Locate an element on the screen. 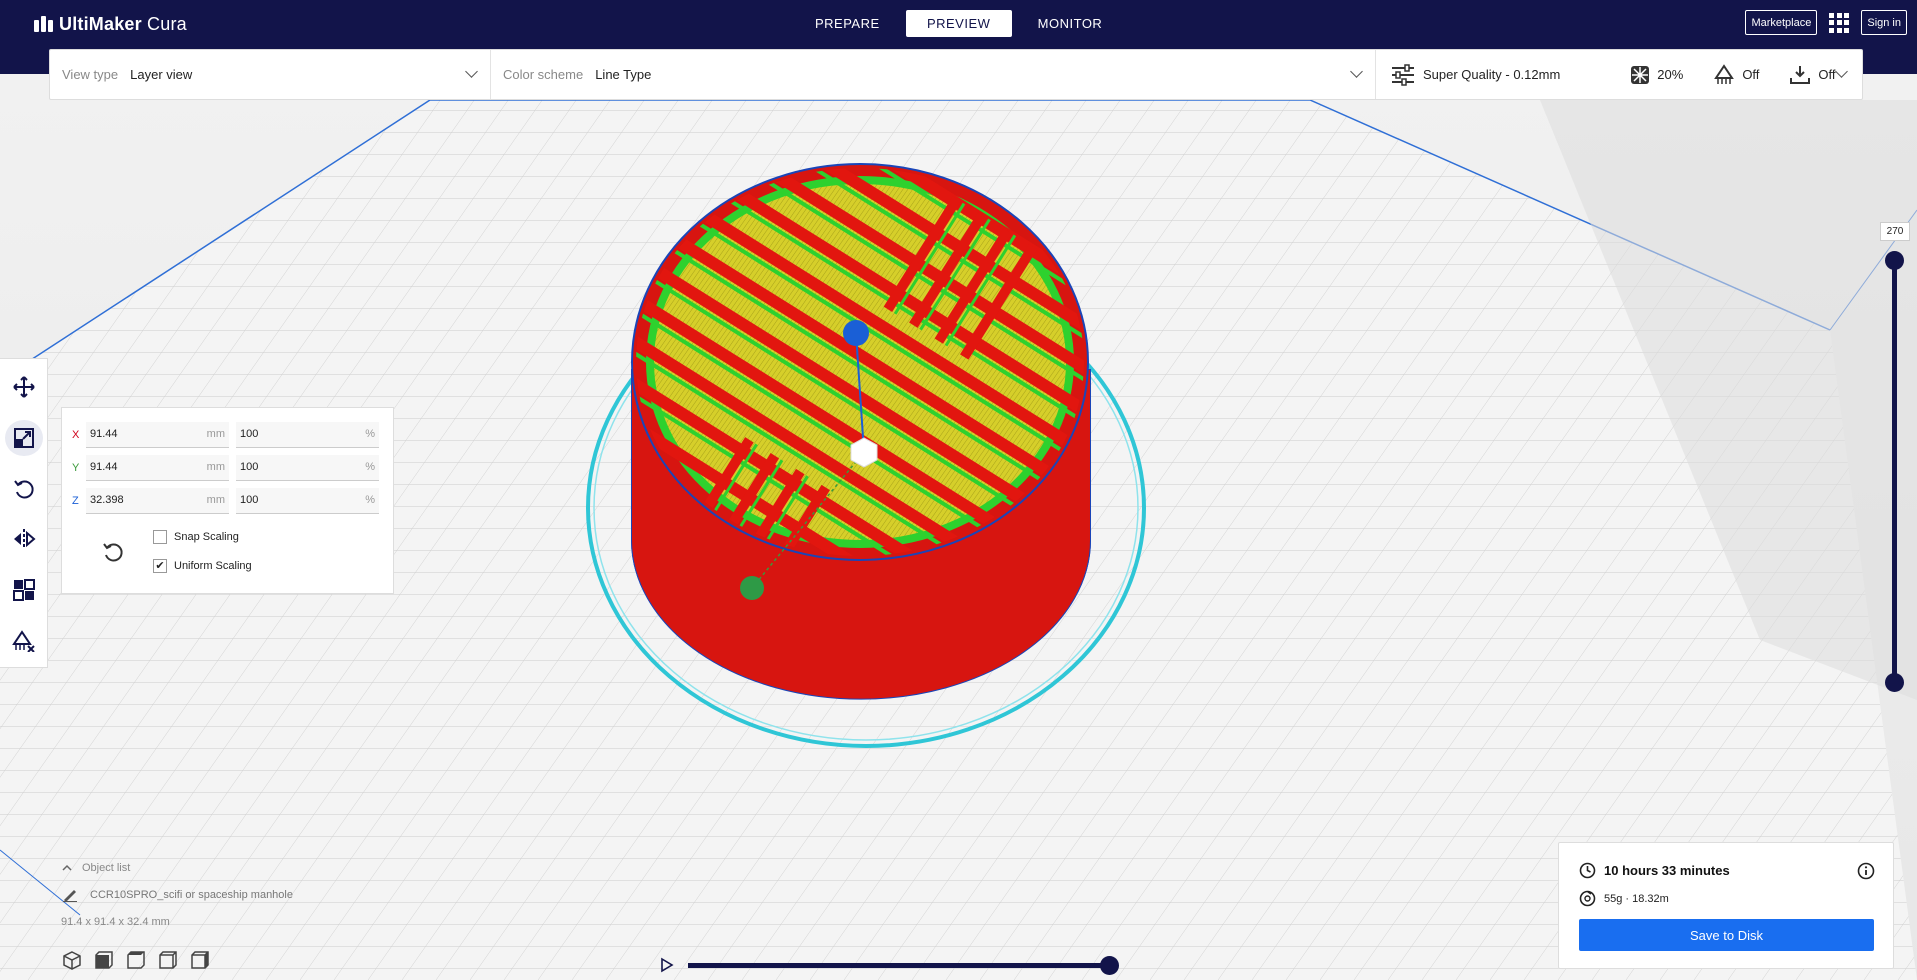 This screenshot has width=1917, height=980. sign-in-button: Sign in is located at coordinates (1884, 22).